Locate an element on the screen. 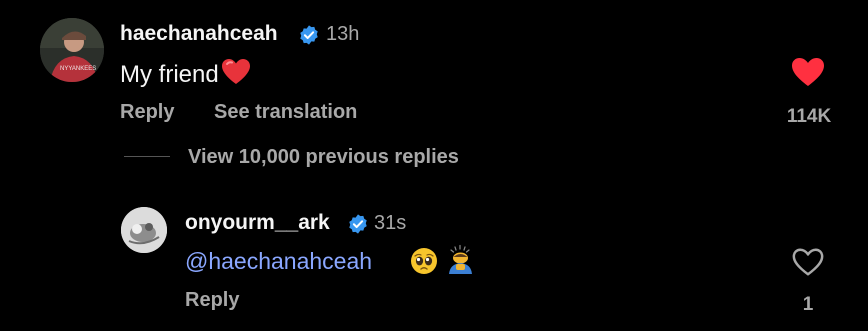 The height and width of the screenshot is (331, 868). see-translation-button: See translation is located at coordinates (285, 112).